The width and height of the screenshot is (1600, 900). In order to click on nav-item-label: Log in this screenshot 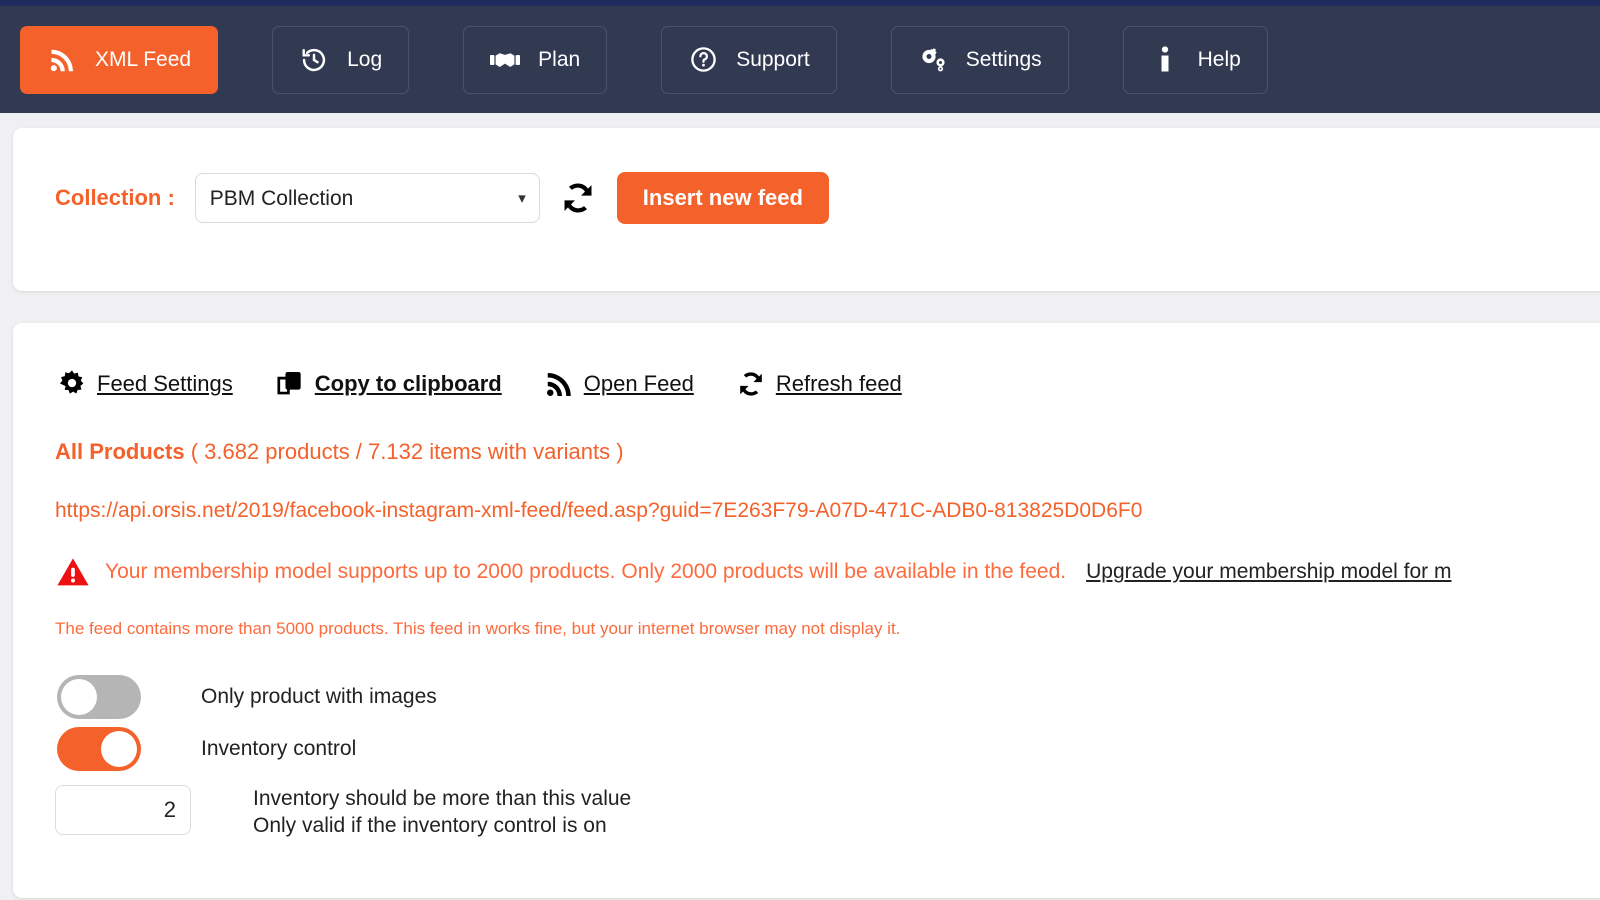, I will do `click(365, 59)`.